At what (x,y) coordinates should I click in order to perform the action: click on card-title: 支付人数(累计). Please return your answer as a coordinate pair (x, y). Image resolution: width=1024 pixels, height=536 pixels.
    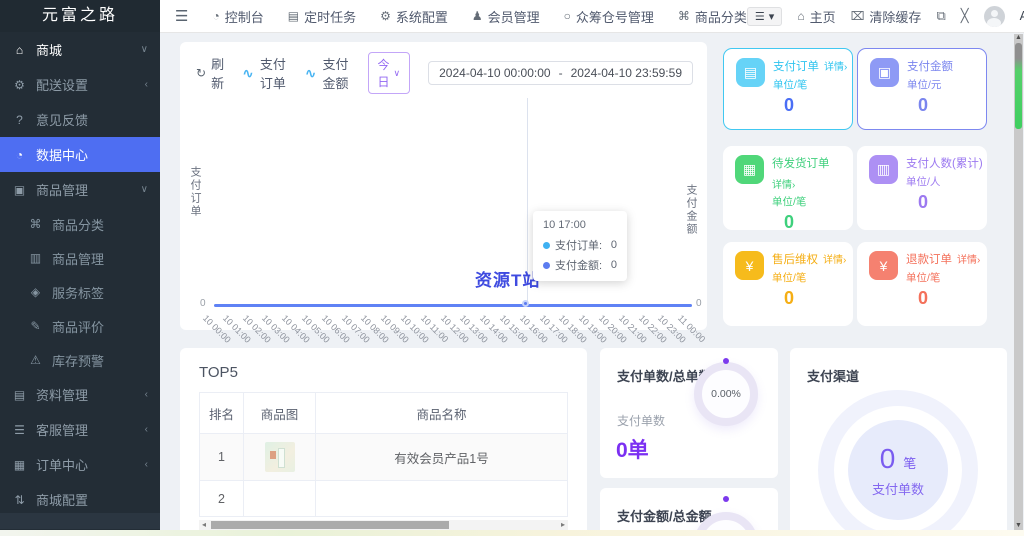
    Looking at the image, I should click on (944, 164).